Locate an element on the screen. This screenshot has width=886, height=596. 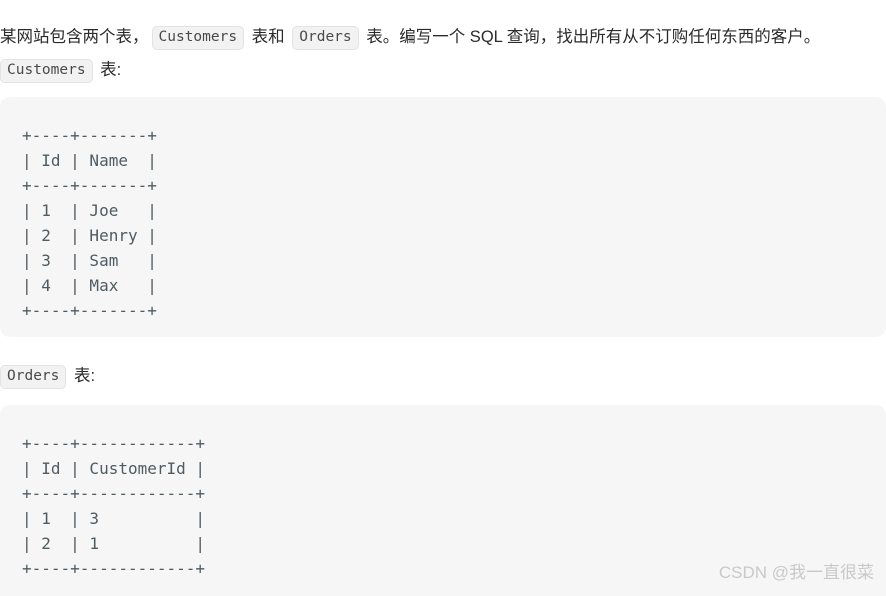
inline-code-customers: Customers is located at coordinates (198, 37).